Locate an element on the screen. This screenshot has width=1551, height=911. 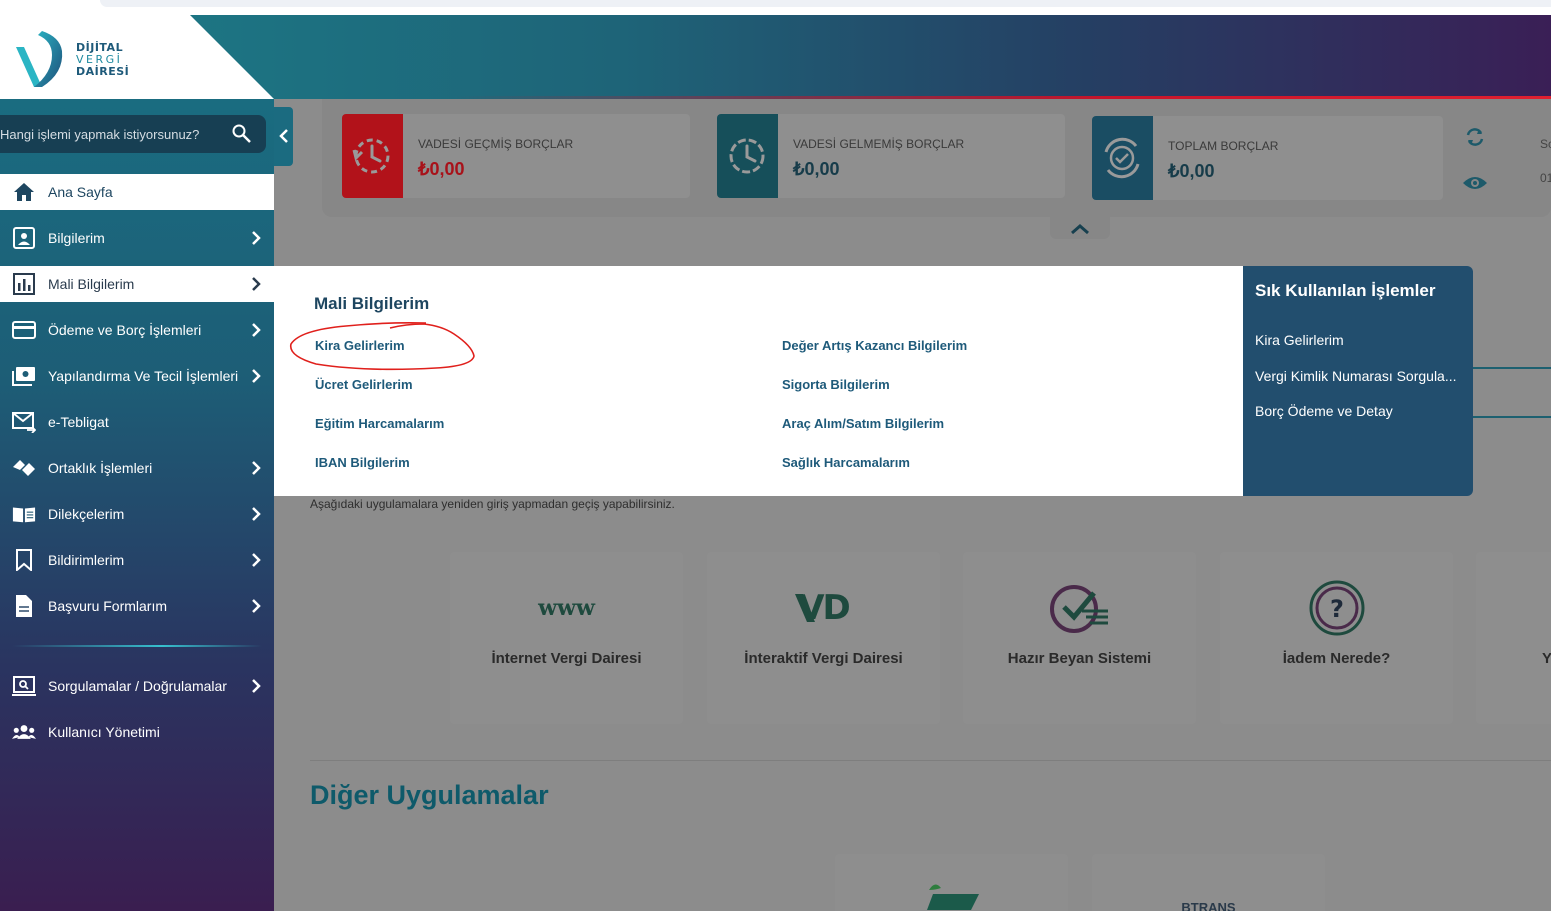
sidebar-item-e-tebligat: e-Tebligat is located at coordinates (137, 422).